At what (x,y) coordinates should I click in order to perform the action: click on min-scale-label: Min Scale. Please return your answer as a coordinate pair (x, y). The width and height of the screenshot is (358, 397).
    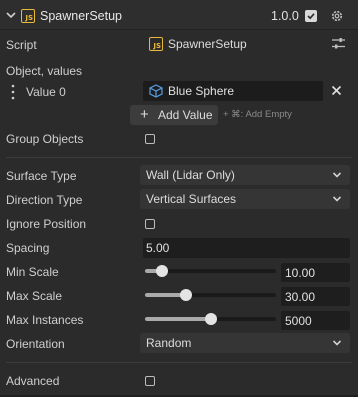
    Looking at the image, I should click on (32, 272).